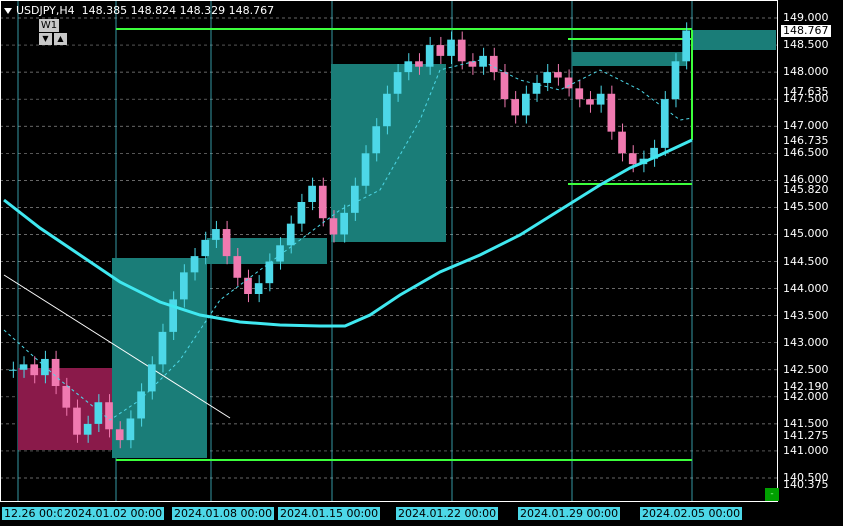 The width and height of the screenshot is (843, 526). Describe the element at coordinates (447, 513) in the screenshot. I see `time-tick: 2024.01.22 00:00` at that location.